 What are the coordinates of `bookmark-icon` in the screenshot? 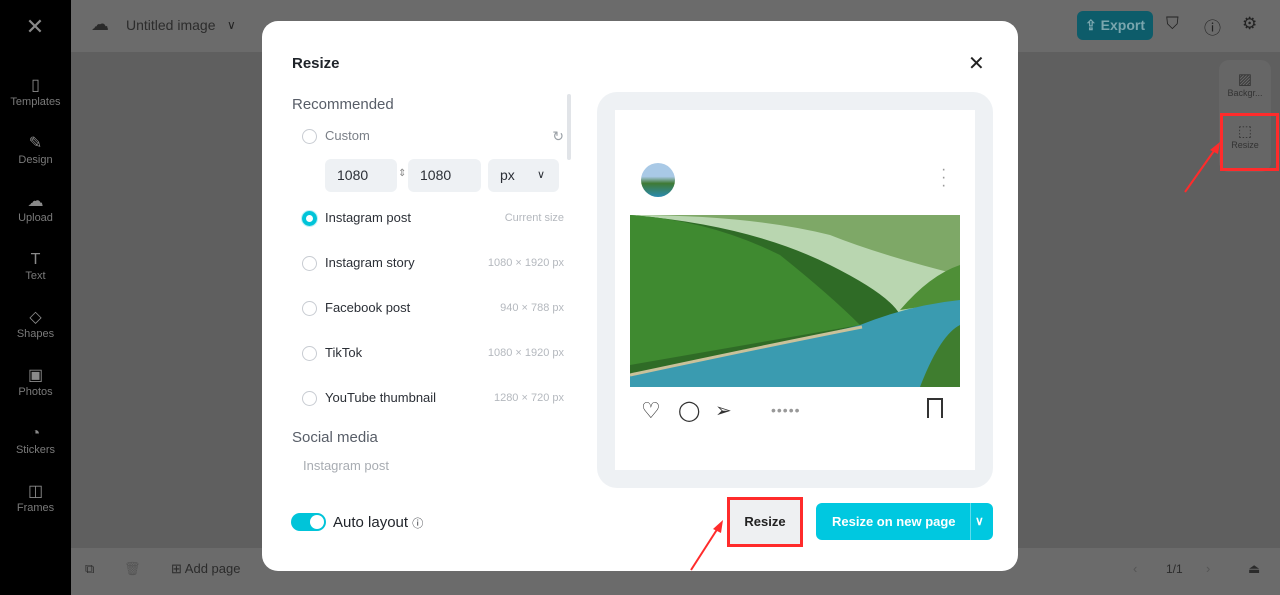 It's located at (935, 408).